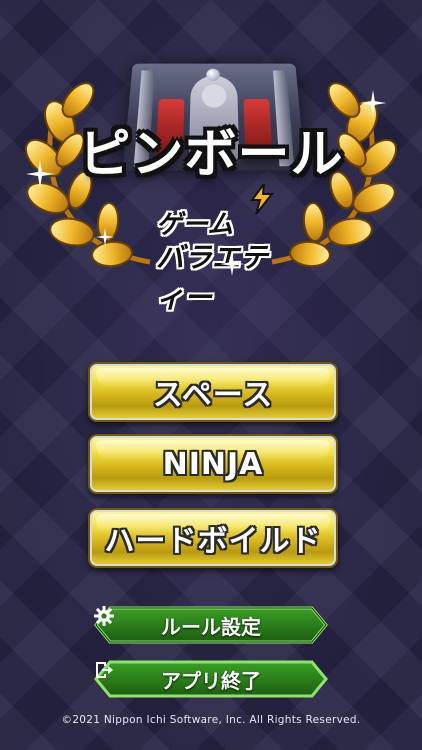 This screenshot has width=422, height=750. What do you see at coordinates (212, 277) in the screenshot?
I see `subtitle-line2: バラエティー` at bounding box center [212, 277].